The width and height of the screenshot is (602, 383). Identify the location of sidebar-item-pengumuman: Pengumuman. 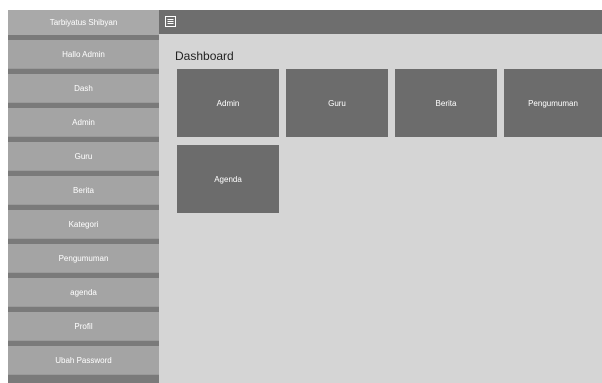
(83, 258).